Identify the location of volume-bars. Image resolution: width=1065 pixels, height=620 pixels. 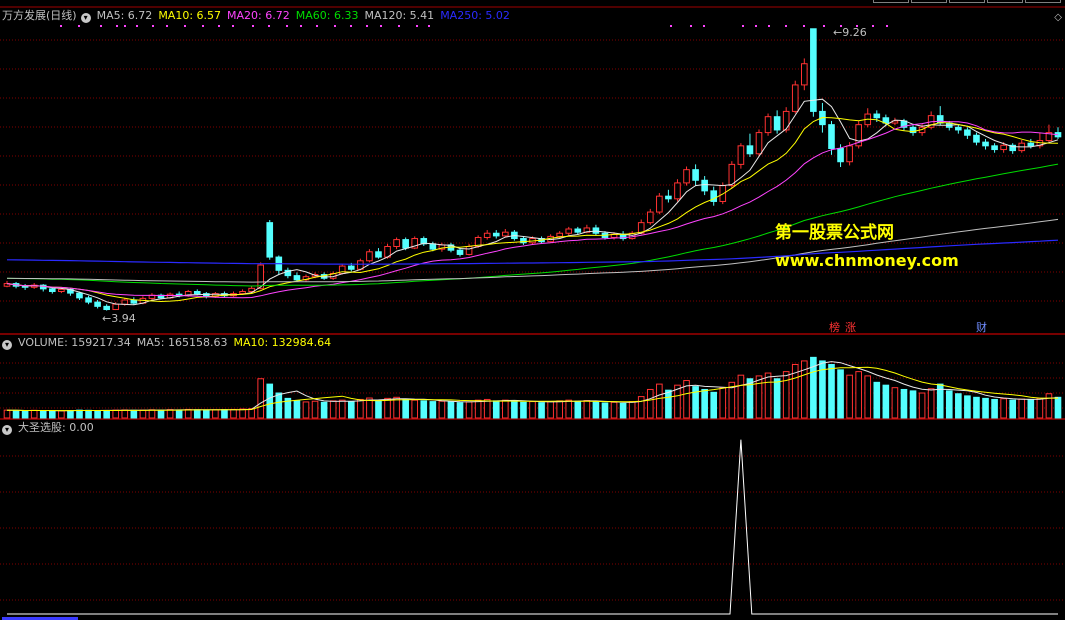
(532, 387).